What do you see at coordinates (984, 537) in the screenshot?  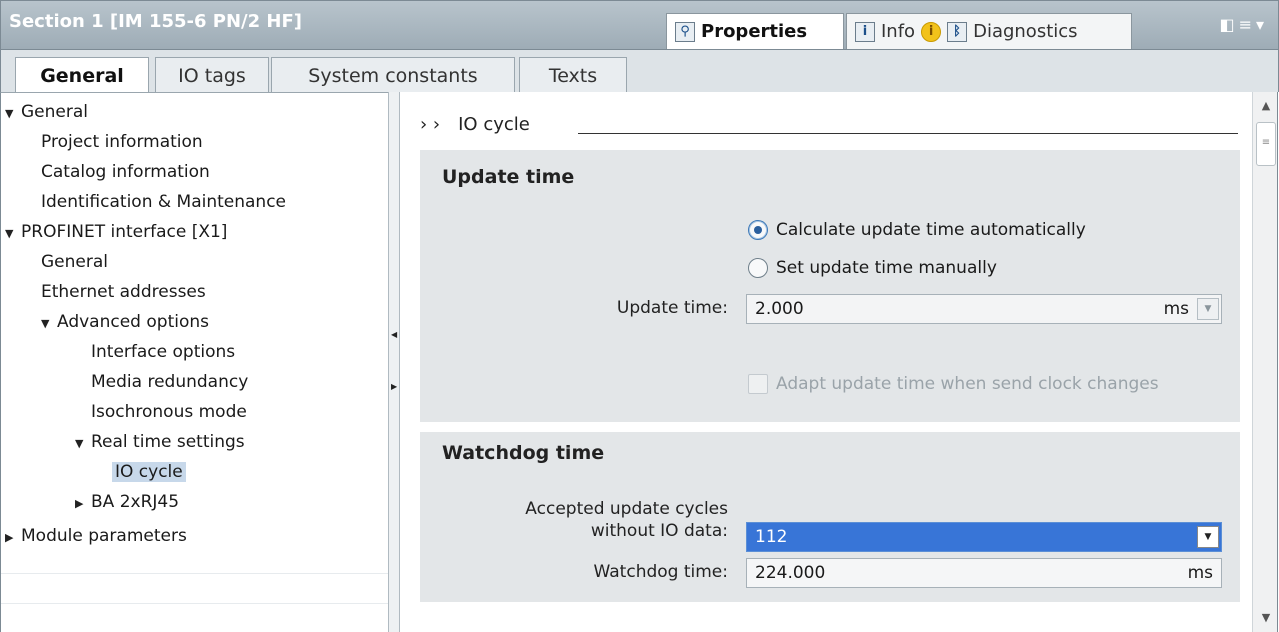 I see `accepted-update-cycles-select: 112 ▼` at bounding box center [984, 537].